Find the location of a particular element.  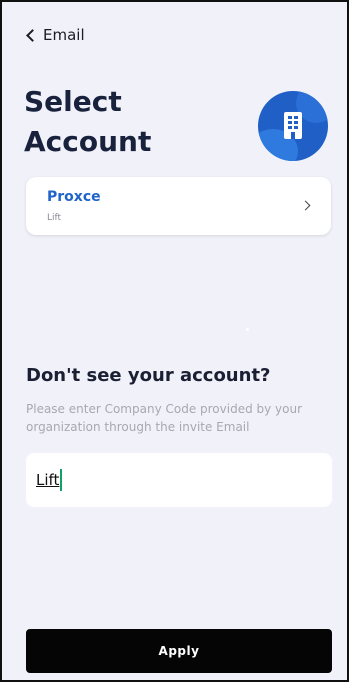

back-label: Email is located at coordinates (64, 35).